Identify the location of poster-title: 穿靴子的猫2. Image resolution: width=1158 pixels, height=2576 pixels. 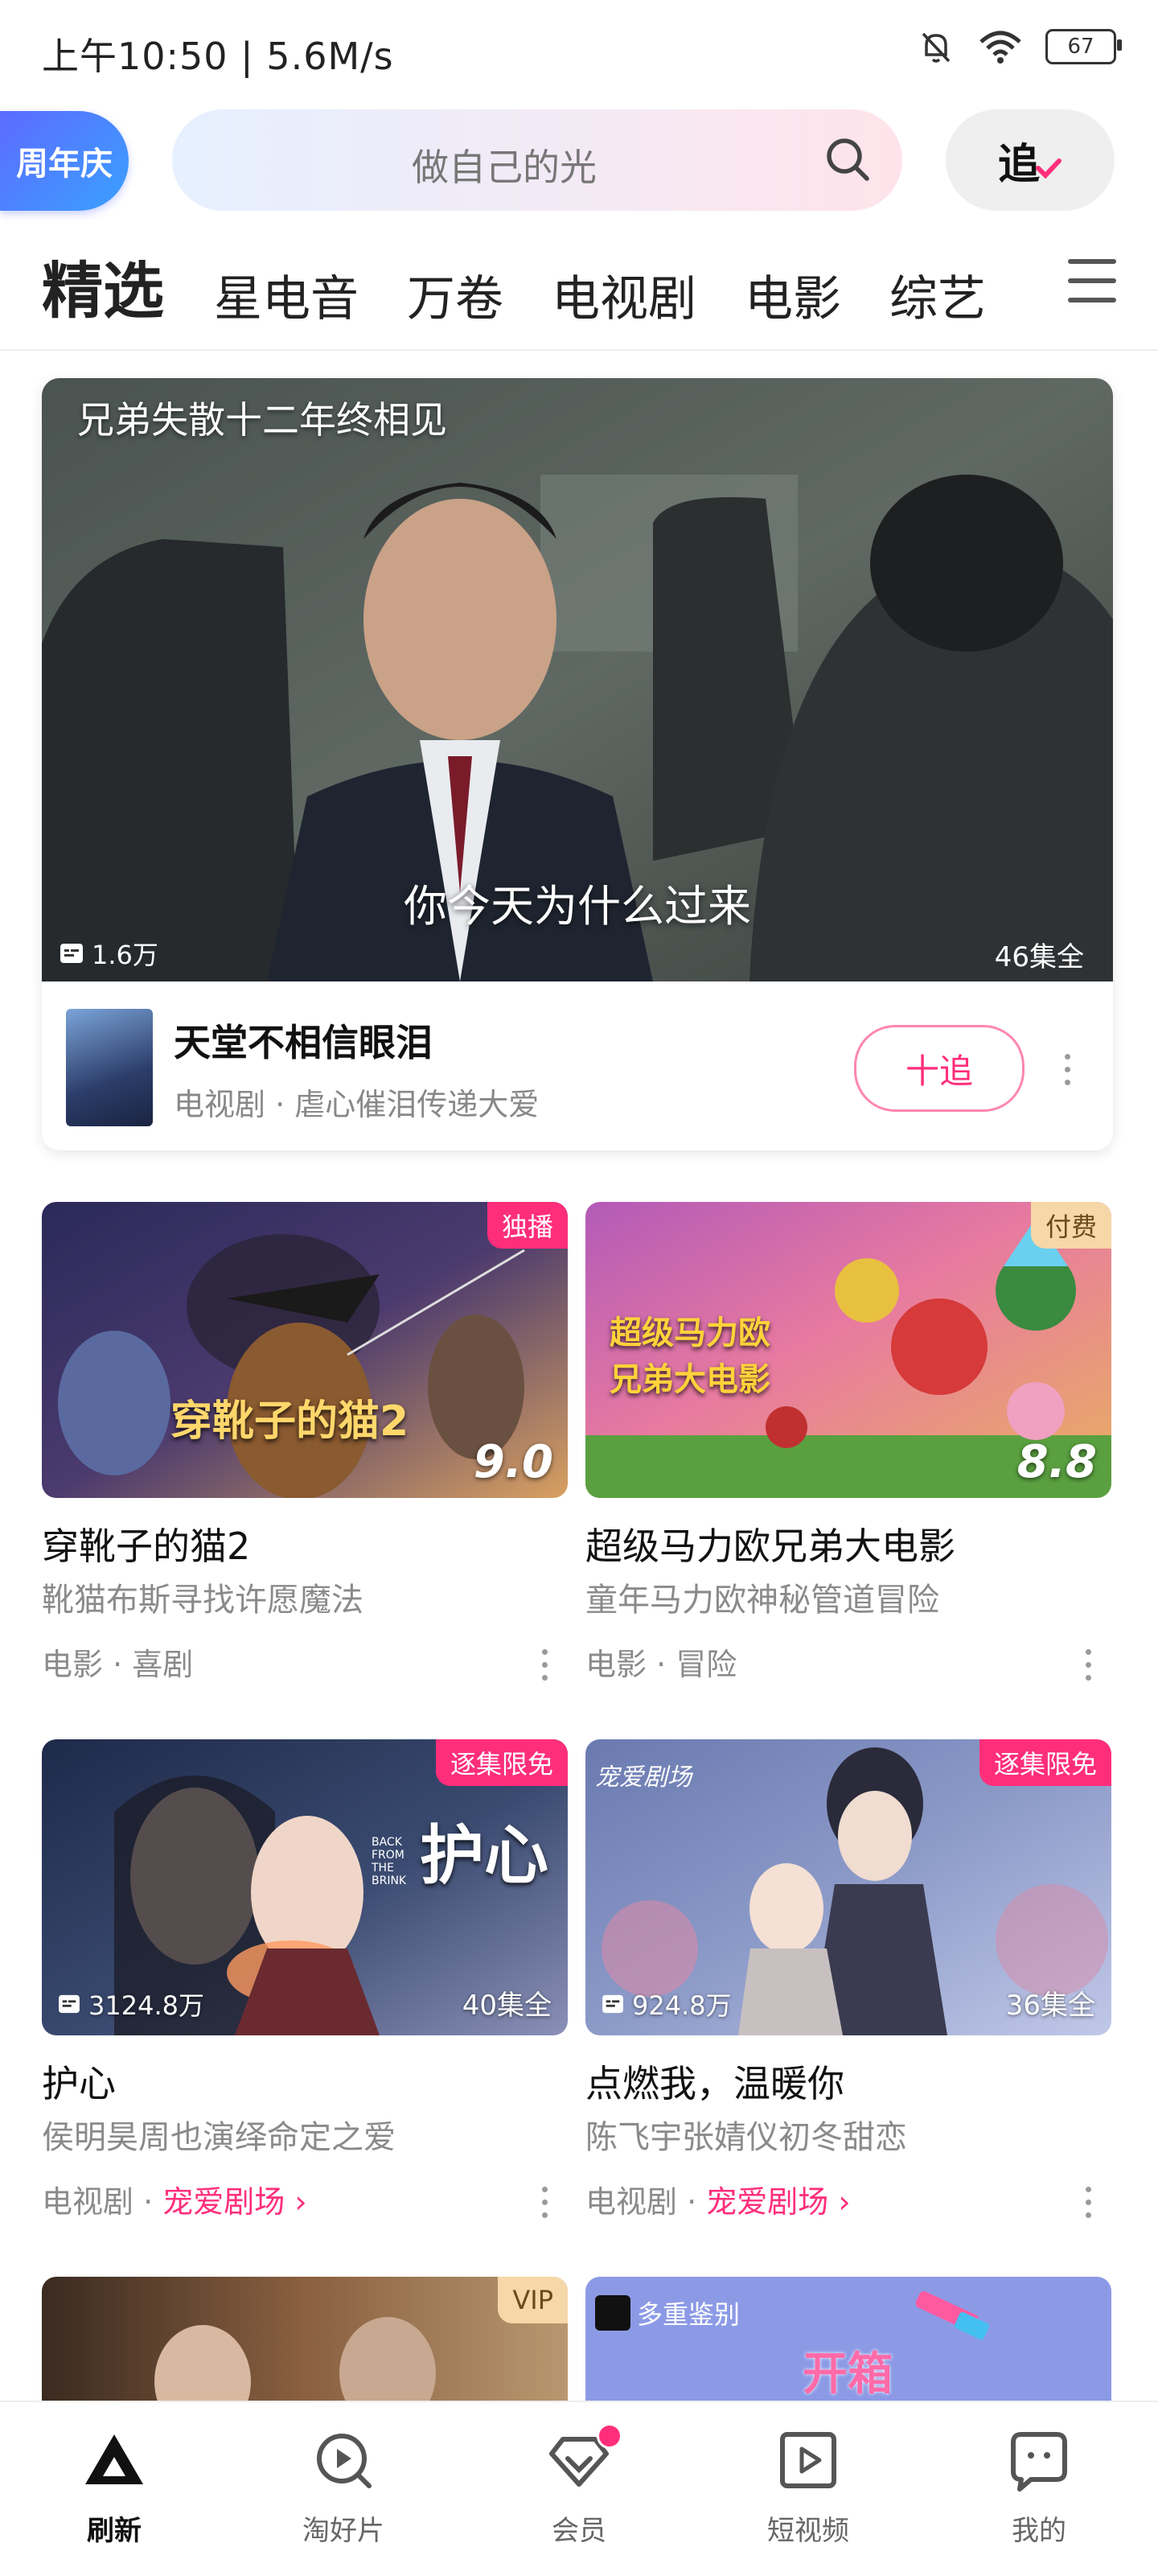
(289, 1421).